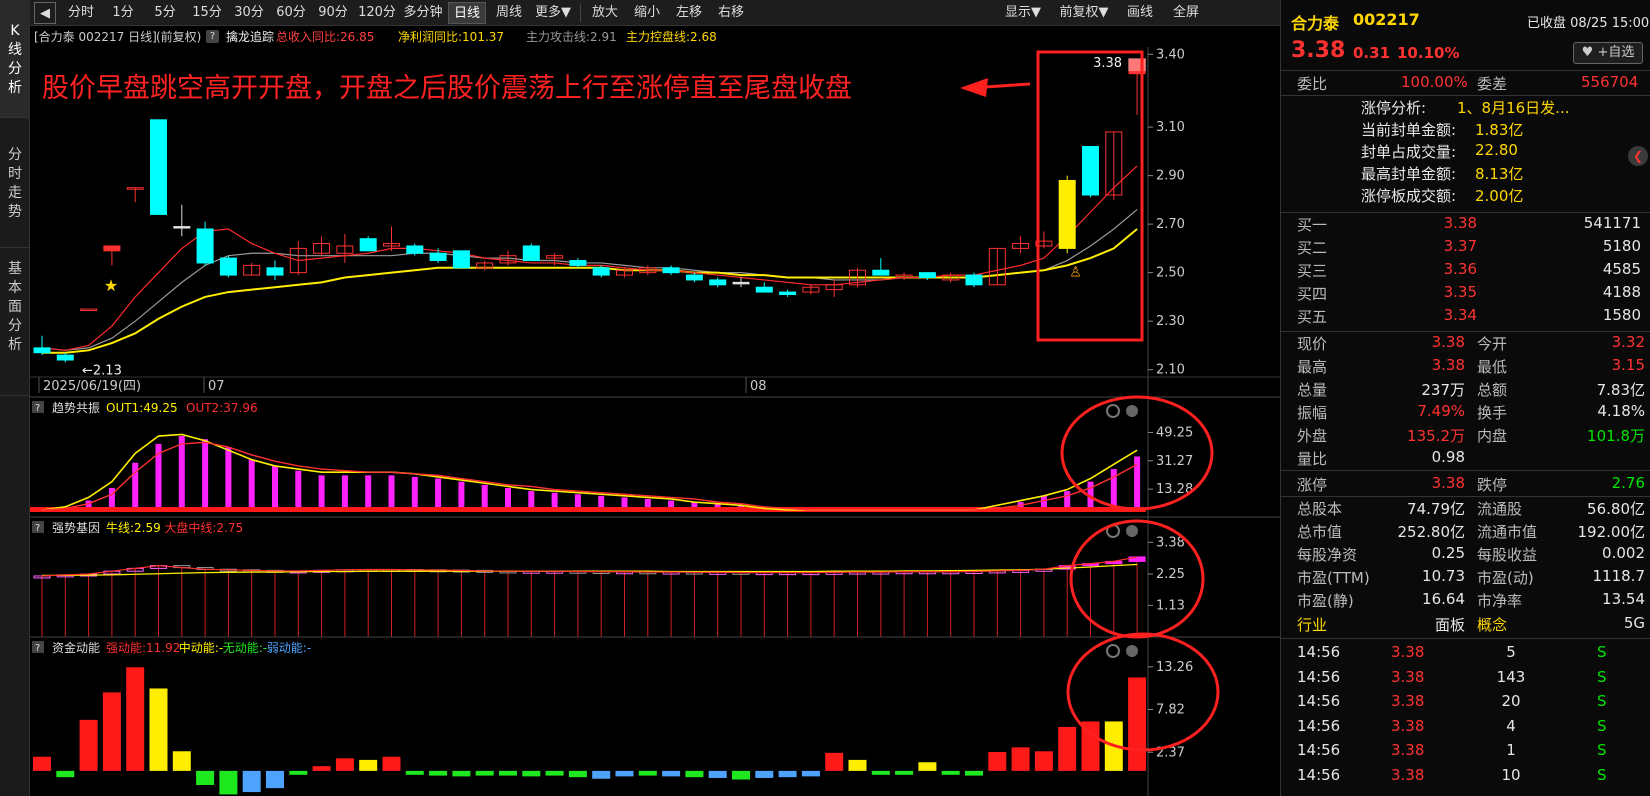 This screenshot has width=1650, height=796. Describe the element at coordinates (1434, 82) in the screenshot. I see `committee-ratio: 100.00%` at that location.